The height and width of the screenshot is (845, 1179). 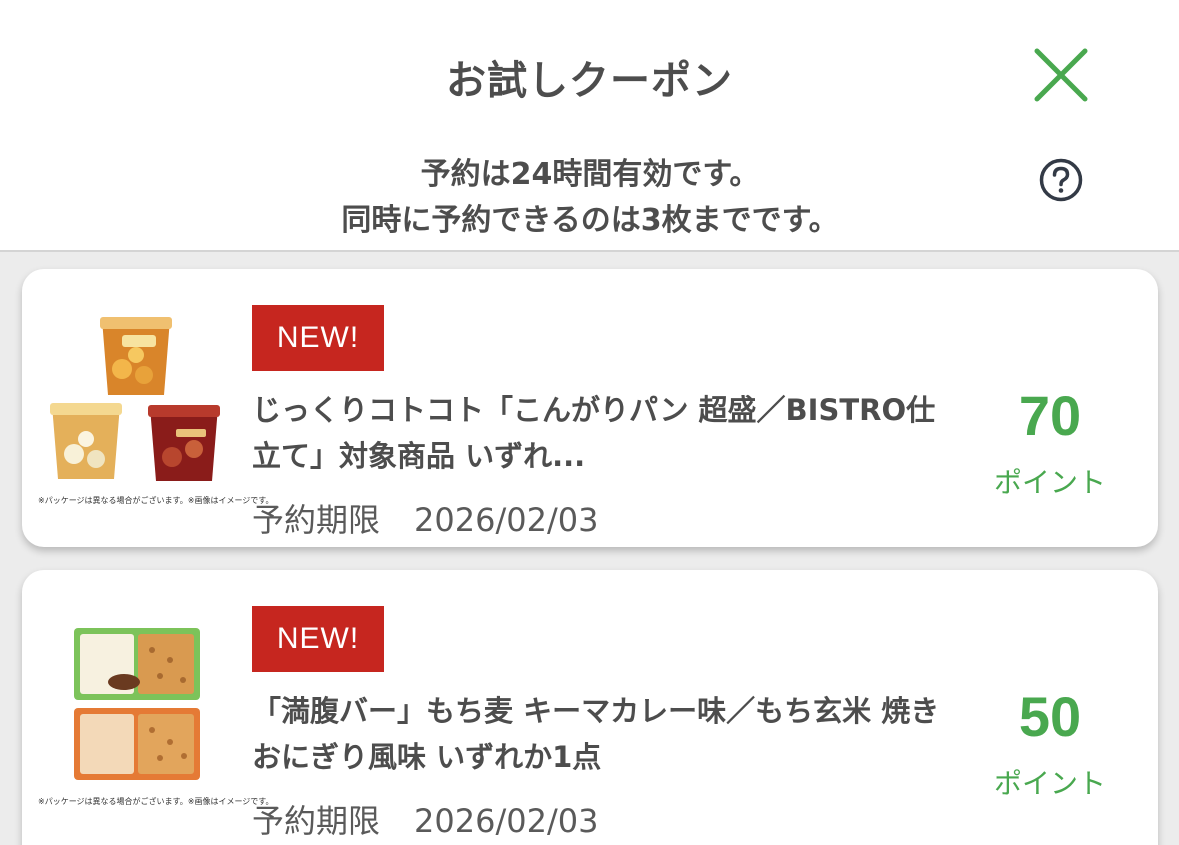 What do you see at coordinates (1050, 716) in the screenshot?
I see `points-value: 50` at bounding box center [1050, 716].